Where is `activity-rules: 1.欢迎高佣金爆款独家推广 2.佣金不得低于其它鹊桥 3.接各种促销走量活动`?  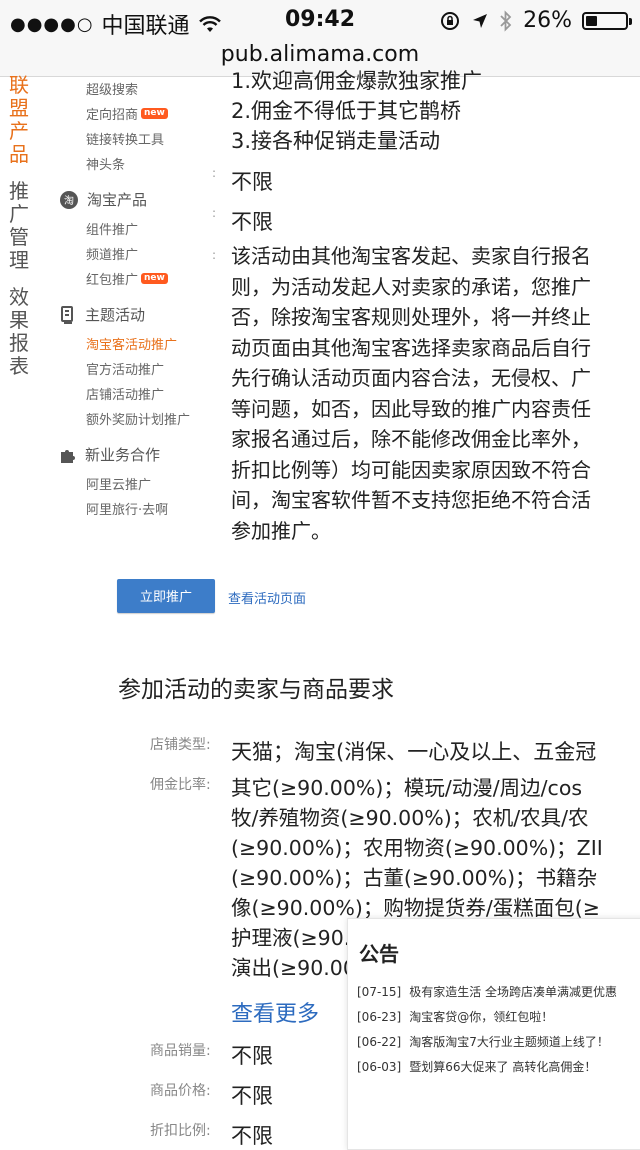 activity-rules: 1.欢迎高佣金爆款独家推广 2.佣金不得低于其它鹊桥 3.接各种促销走量活动 is located at coordinates (356, 111).